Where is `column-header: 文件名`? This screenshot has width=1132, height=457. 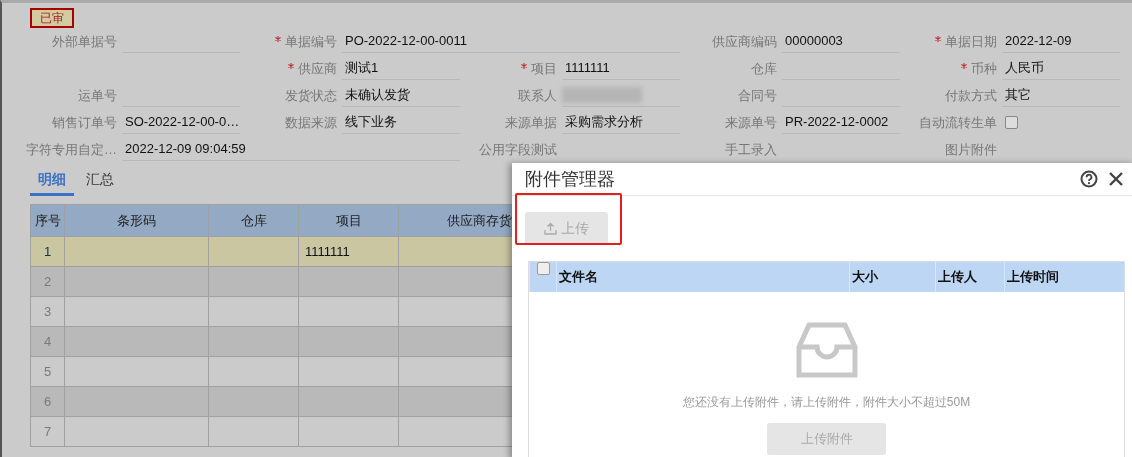 column-header: 文件名 is located at coordinates (702, 277).